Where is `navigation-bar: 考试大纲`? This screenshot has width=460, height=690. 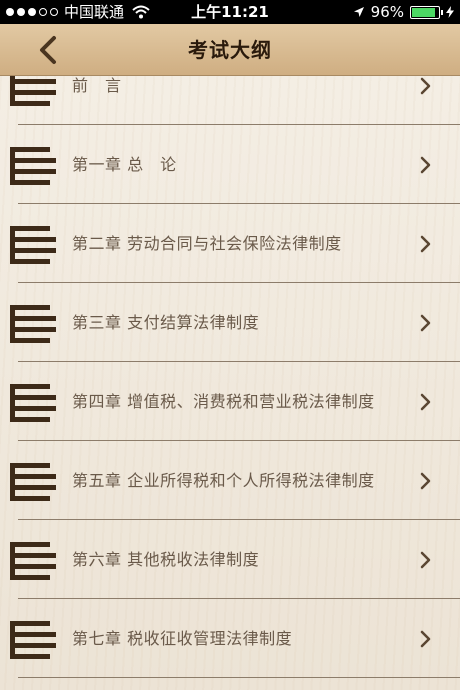 navigation-bar: 考试大纲 is located at coordinates (230, 50).